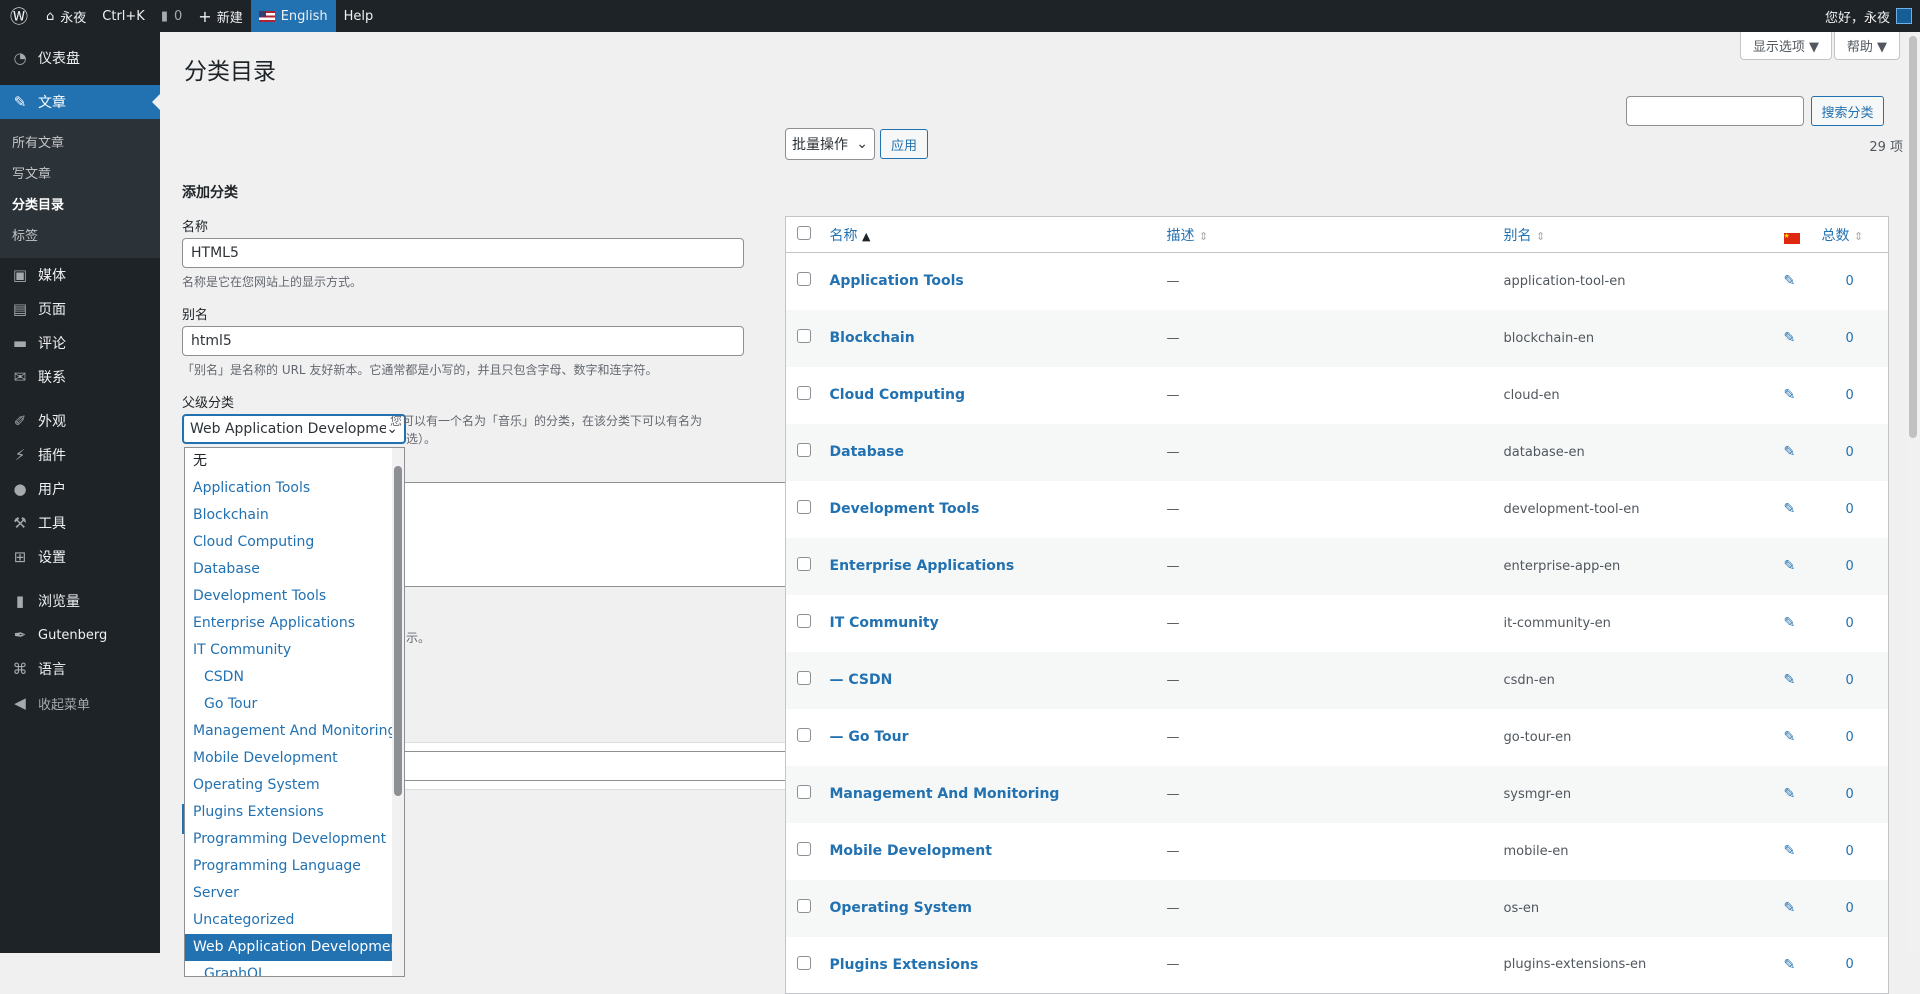 Image resolution: width=1920 pixels, height=994 pixels. Describe the element at coordinates (904, 144) in the screenshot. I see `apply-button: 应用` at that location.